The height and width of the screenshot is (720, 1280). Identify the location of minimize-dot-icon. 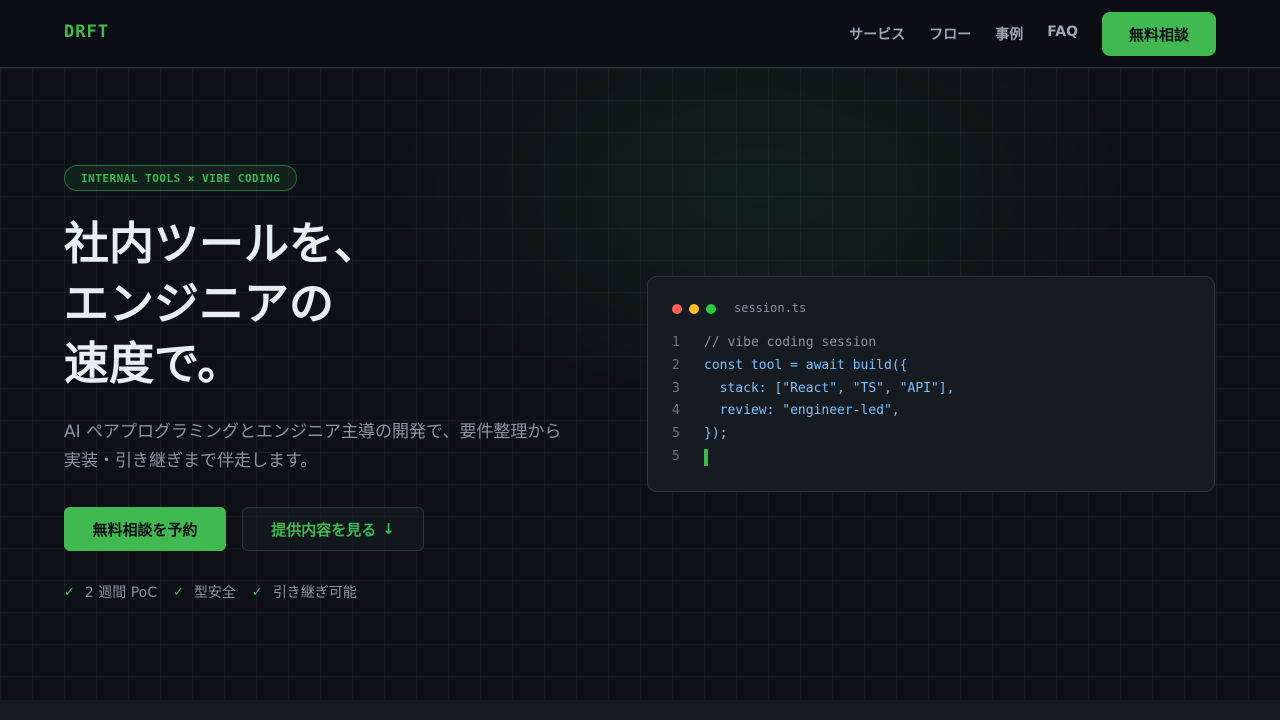
(694, 309).